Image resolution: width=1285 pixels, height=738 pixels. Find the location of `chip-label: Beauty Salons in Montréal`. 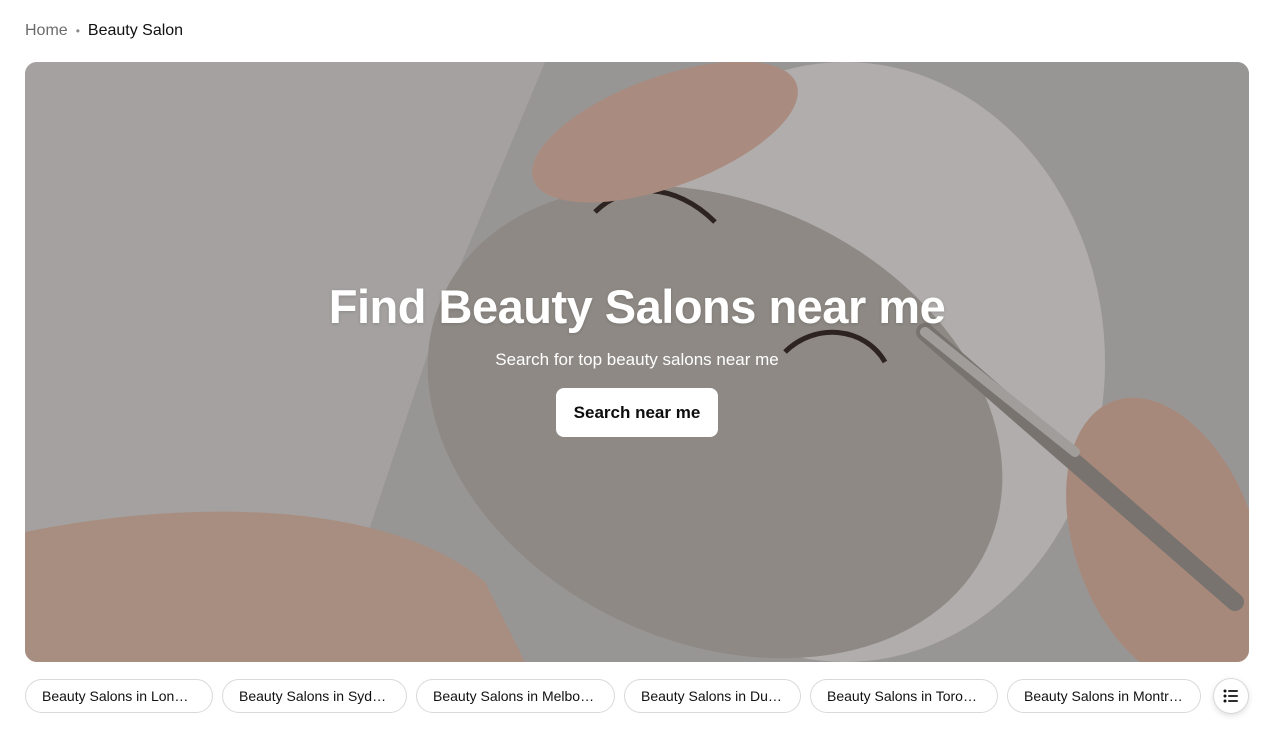

chip-label: Beauty Salons in Montréal is located at coordinates (1104, 696).